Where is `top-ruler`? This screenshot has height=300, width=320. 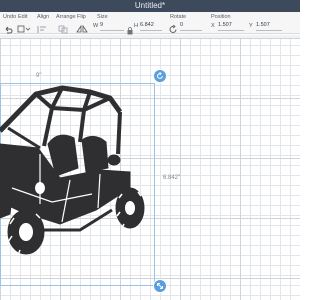 top-ruler is located at coordinates (150, 36).